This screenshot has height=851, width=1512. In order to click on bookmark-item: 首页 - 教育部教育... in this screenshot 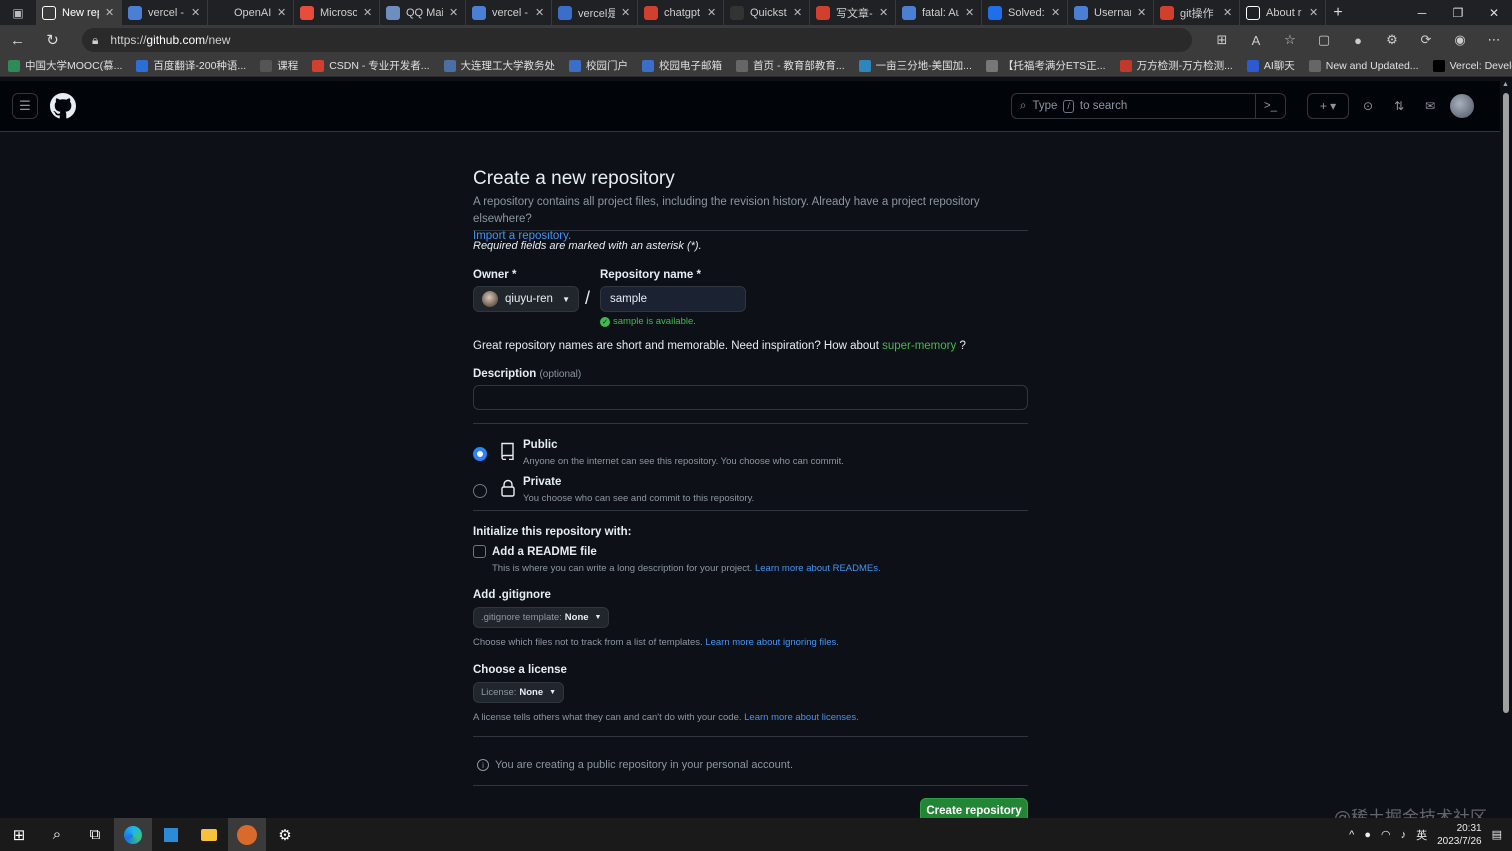, I will do `click(790, 65)`.